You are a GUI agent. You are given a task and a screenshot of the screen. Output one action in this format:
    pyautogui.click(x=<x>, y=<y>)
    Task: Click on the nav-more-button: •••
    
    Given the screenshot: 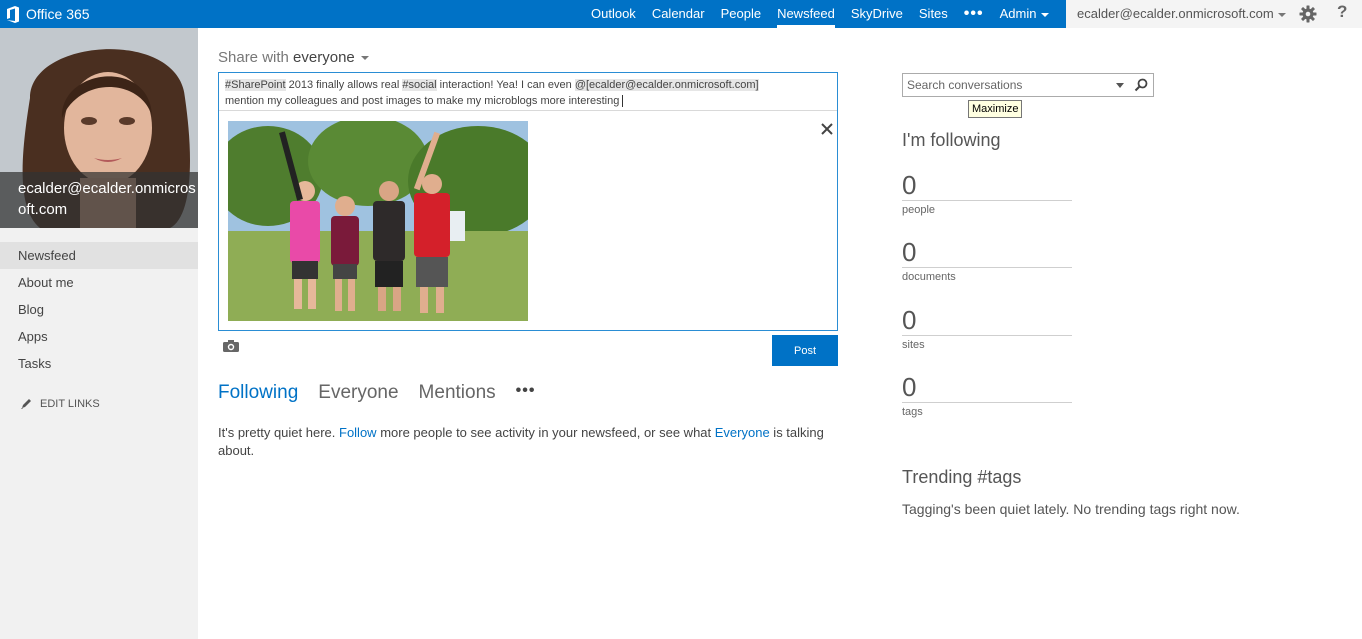 What is the action you would take?
    pyautogui.click(x=974, y=14)
    